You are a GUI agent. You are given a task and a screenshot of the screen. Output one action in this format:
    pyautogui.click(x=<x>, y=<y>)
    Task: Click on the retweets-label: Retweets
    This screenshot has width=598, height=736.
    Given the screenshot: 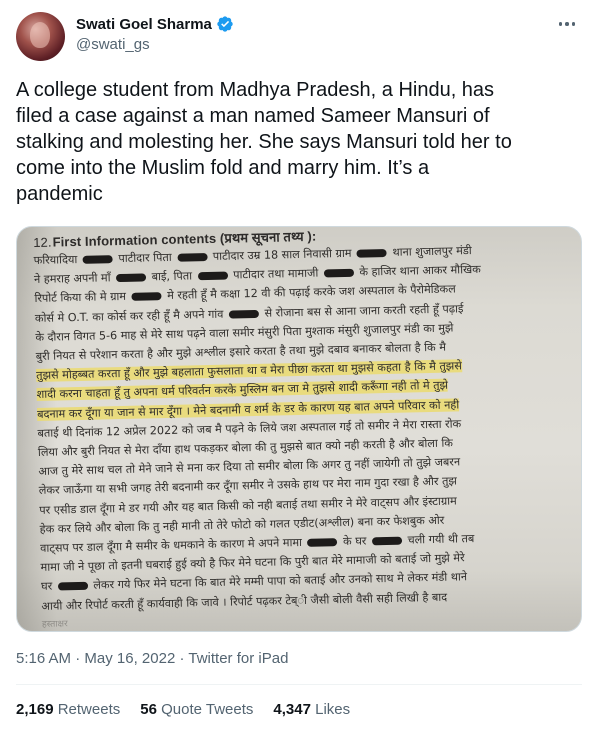 What is the action you would take?
    pyautogui.click(x=89, y=709)
    